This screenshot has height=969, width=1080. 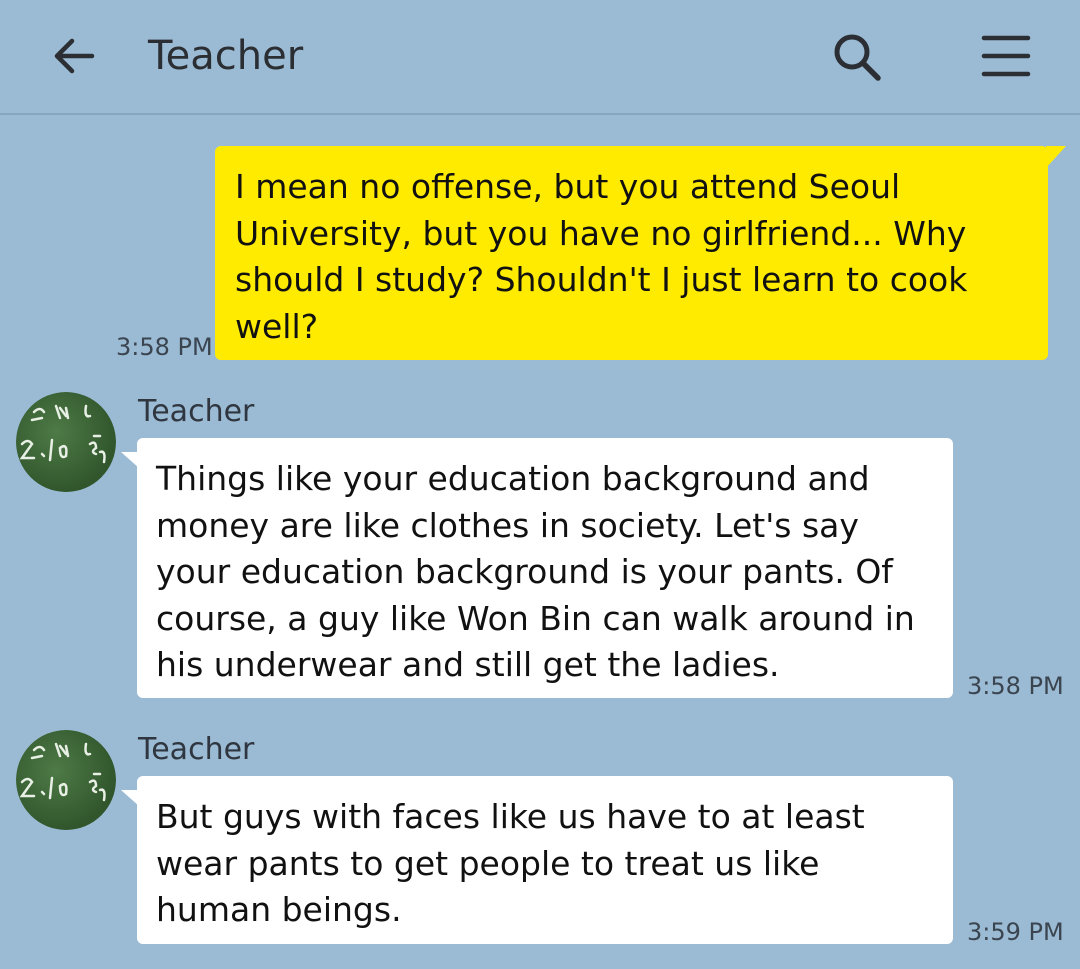 I want to click on arrow-left-icon, so click(x=74, y=56).